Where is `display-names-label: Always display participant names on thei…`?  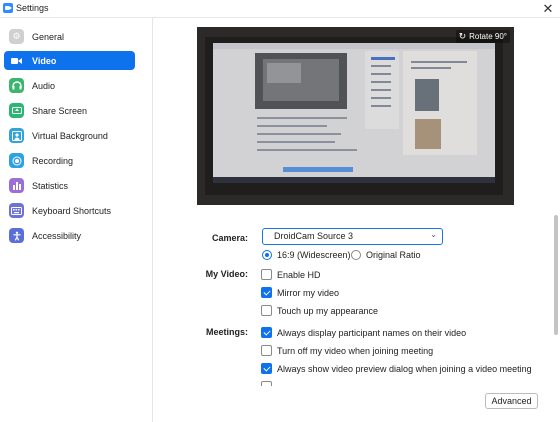 display-names-label: Always display participant names on thei… is located at coordinates (372, 333).